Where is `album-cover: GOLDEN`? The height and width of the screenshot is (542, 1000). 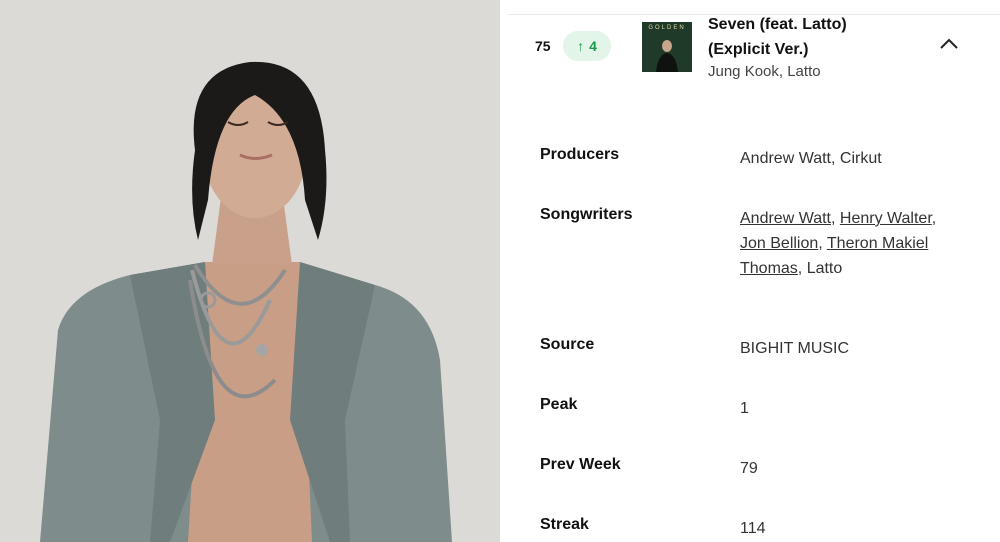
album-cover: GOLDEN is located at coordinates (667, 47).